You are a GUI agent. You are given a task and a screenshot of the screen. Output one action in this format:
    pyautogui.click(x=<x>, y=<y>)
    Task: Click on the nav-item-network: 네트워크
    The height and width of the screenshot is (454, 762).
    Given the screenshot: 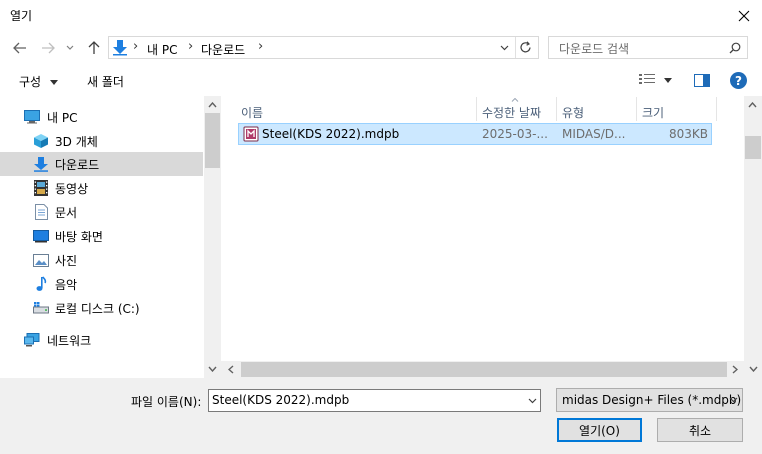 What is the action you would take?
    pyautogui.click(x=101, y=340)
    